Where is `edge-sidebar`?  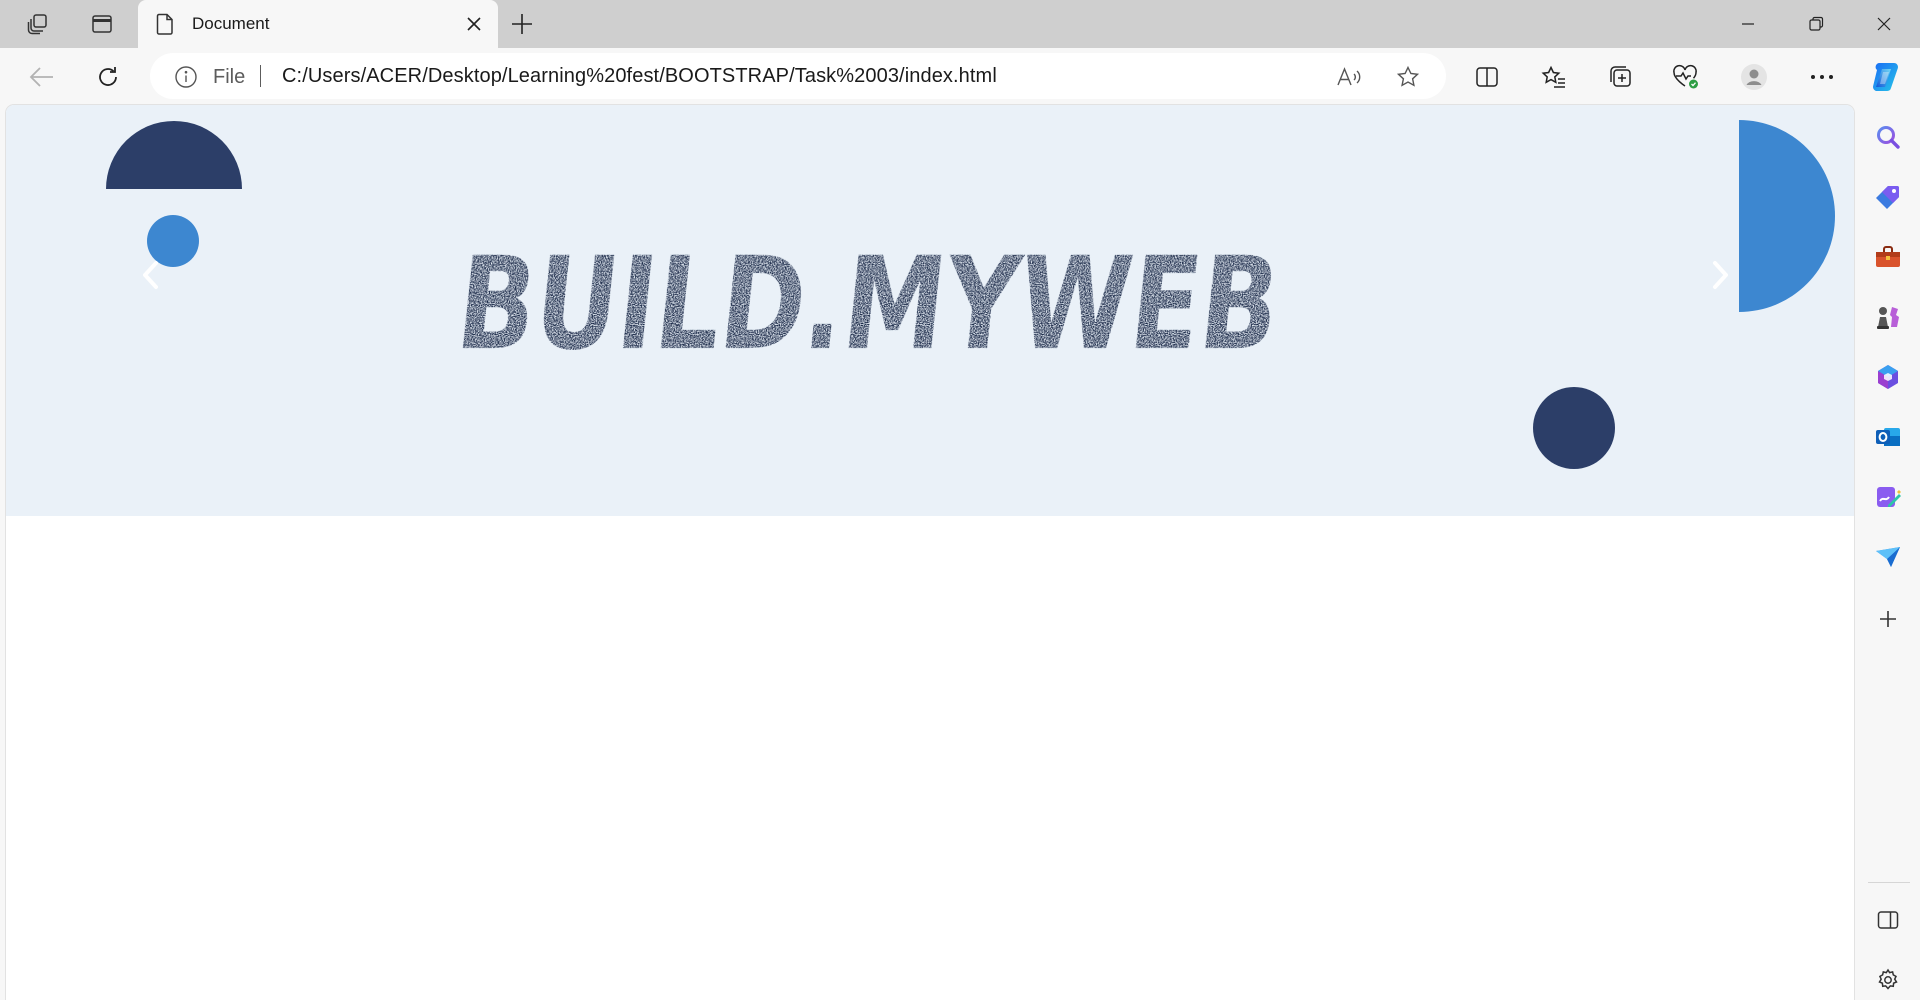
edge-sidebar is located at coordinates (1888, 552).